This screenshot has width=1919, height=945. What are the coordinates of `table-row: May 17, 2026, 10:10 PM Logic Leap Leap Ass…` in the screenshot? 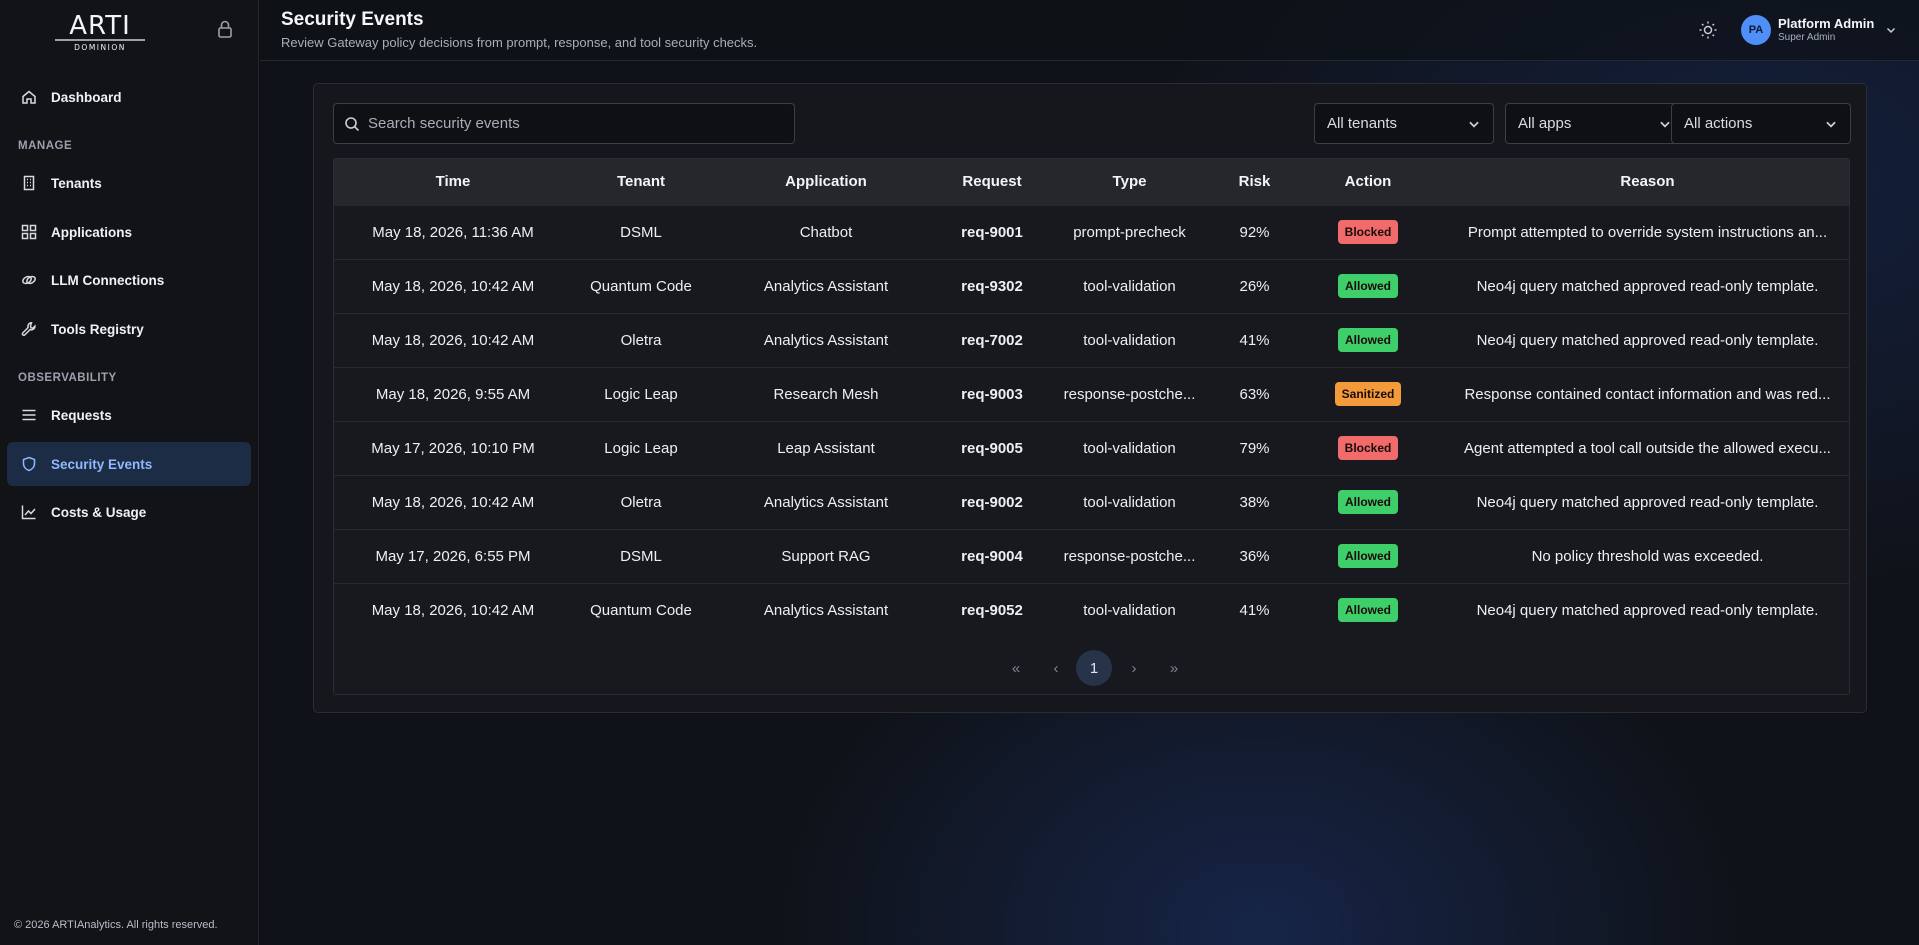 It's located at (1091, 448).